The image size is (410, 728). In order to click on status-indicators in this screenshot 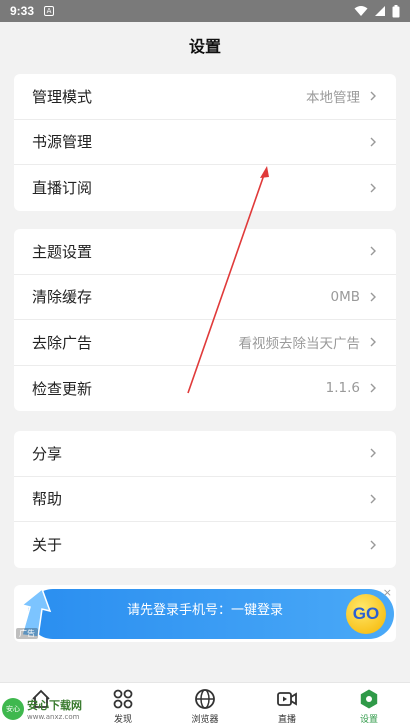, I will do `click(377, 11)`.